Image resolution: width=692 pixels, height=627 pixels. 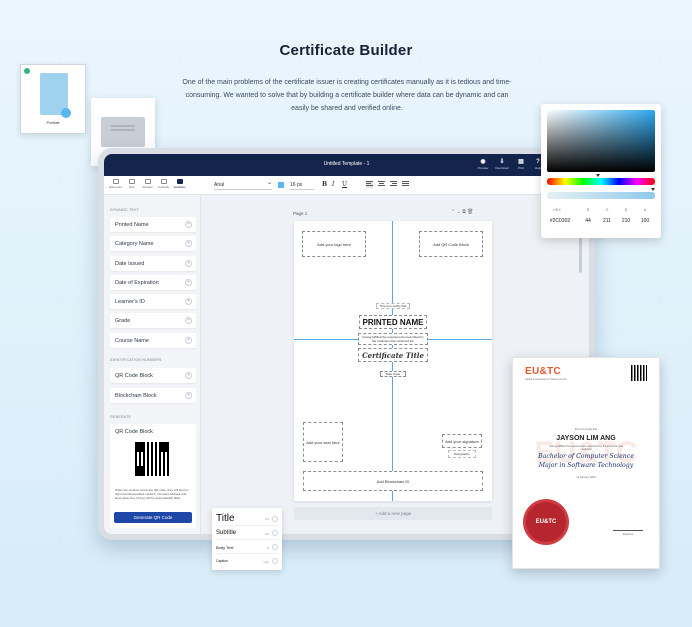 What do you see at coordinates (247, 533) in the screenshot?
I see `style-subtitle: Subtitle H2` at bounding box center [247, 533].